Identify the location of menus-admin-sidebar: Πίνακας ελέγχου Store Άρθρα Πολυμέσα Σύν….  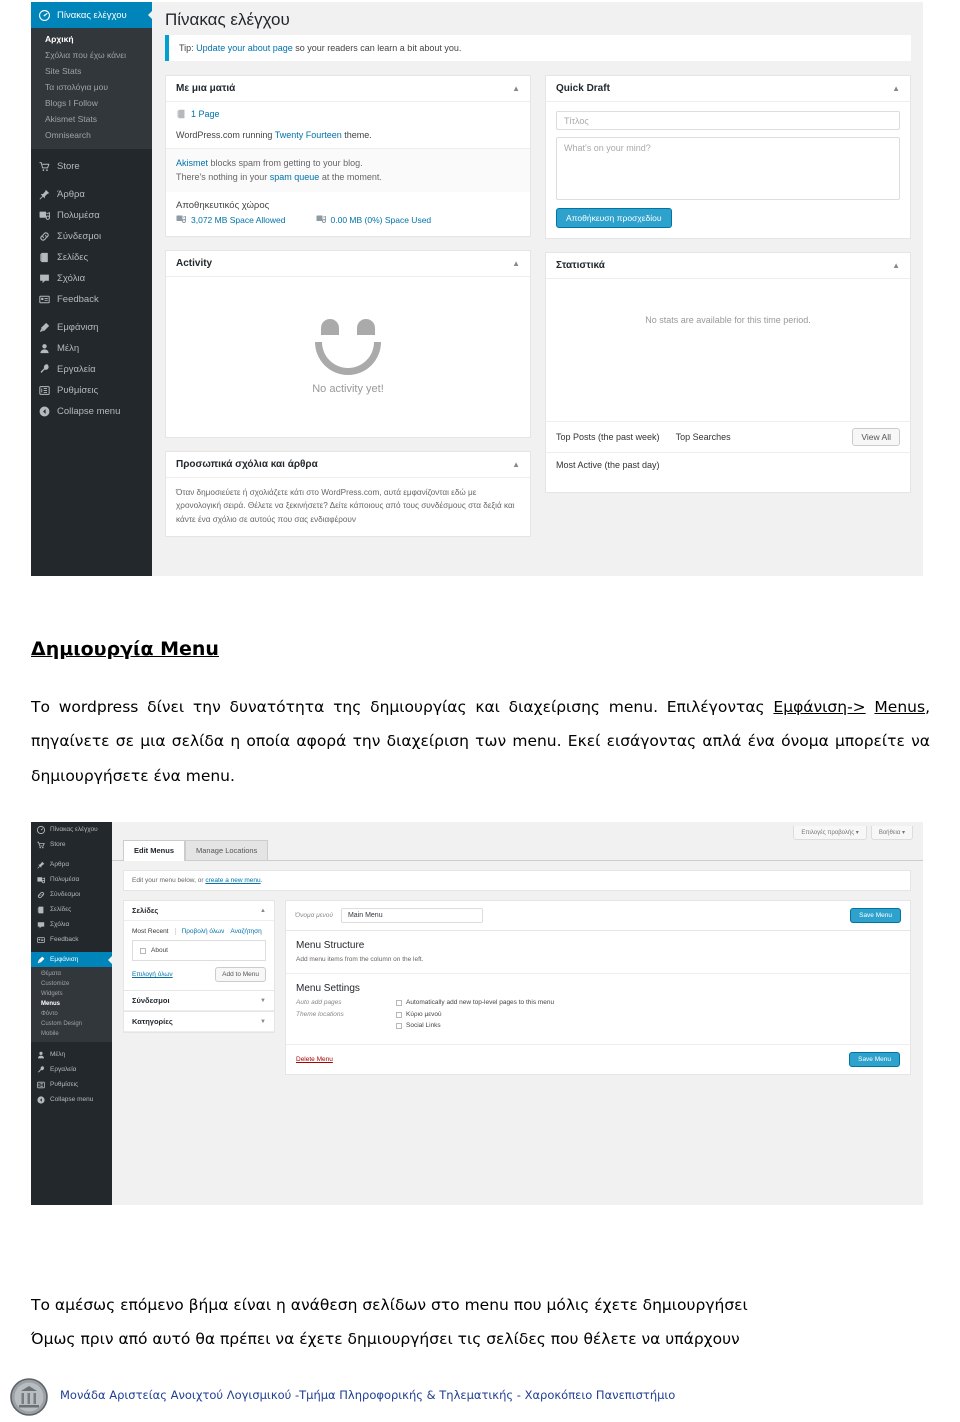
(72, 1013).